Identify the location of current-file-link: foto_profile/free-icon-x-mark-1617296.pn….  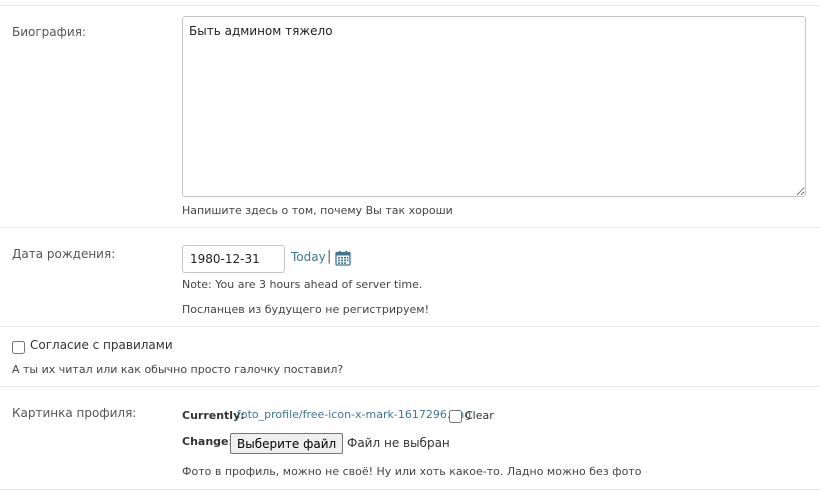
(354, 414).